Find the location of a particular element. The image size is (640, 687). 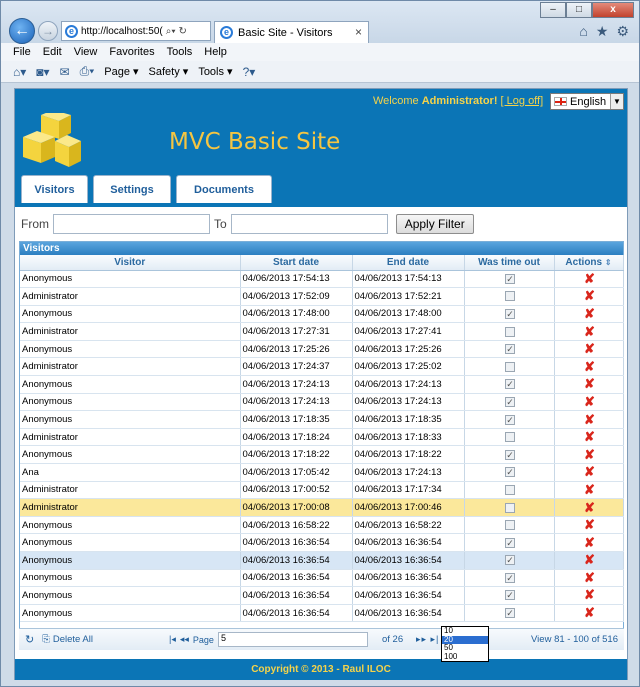

from-date-input is located at coordinates (131, 224).